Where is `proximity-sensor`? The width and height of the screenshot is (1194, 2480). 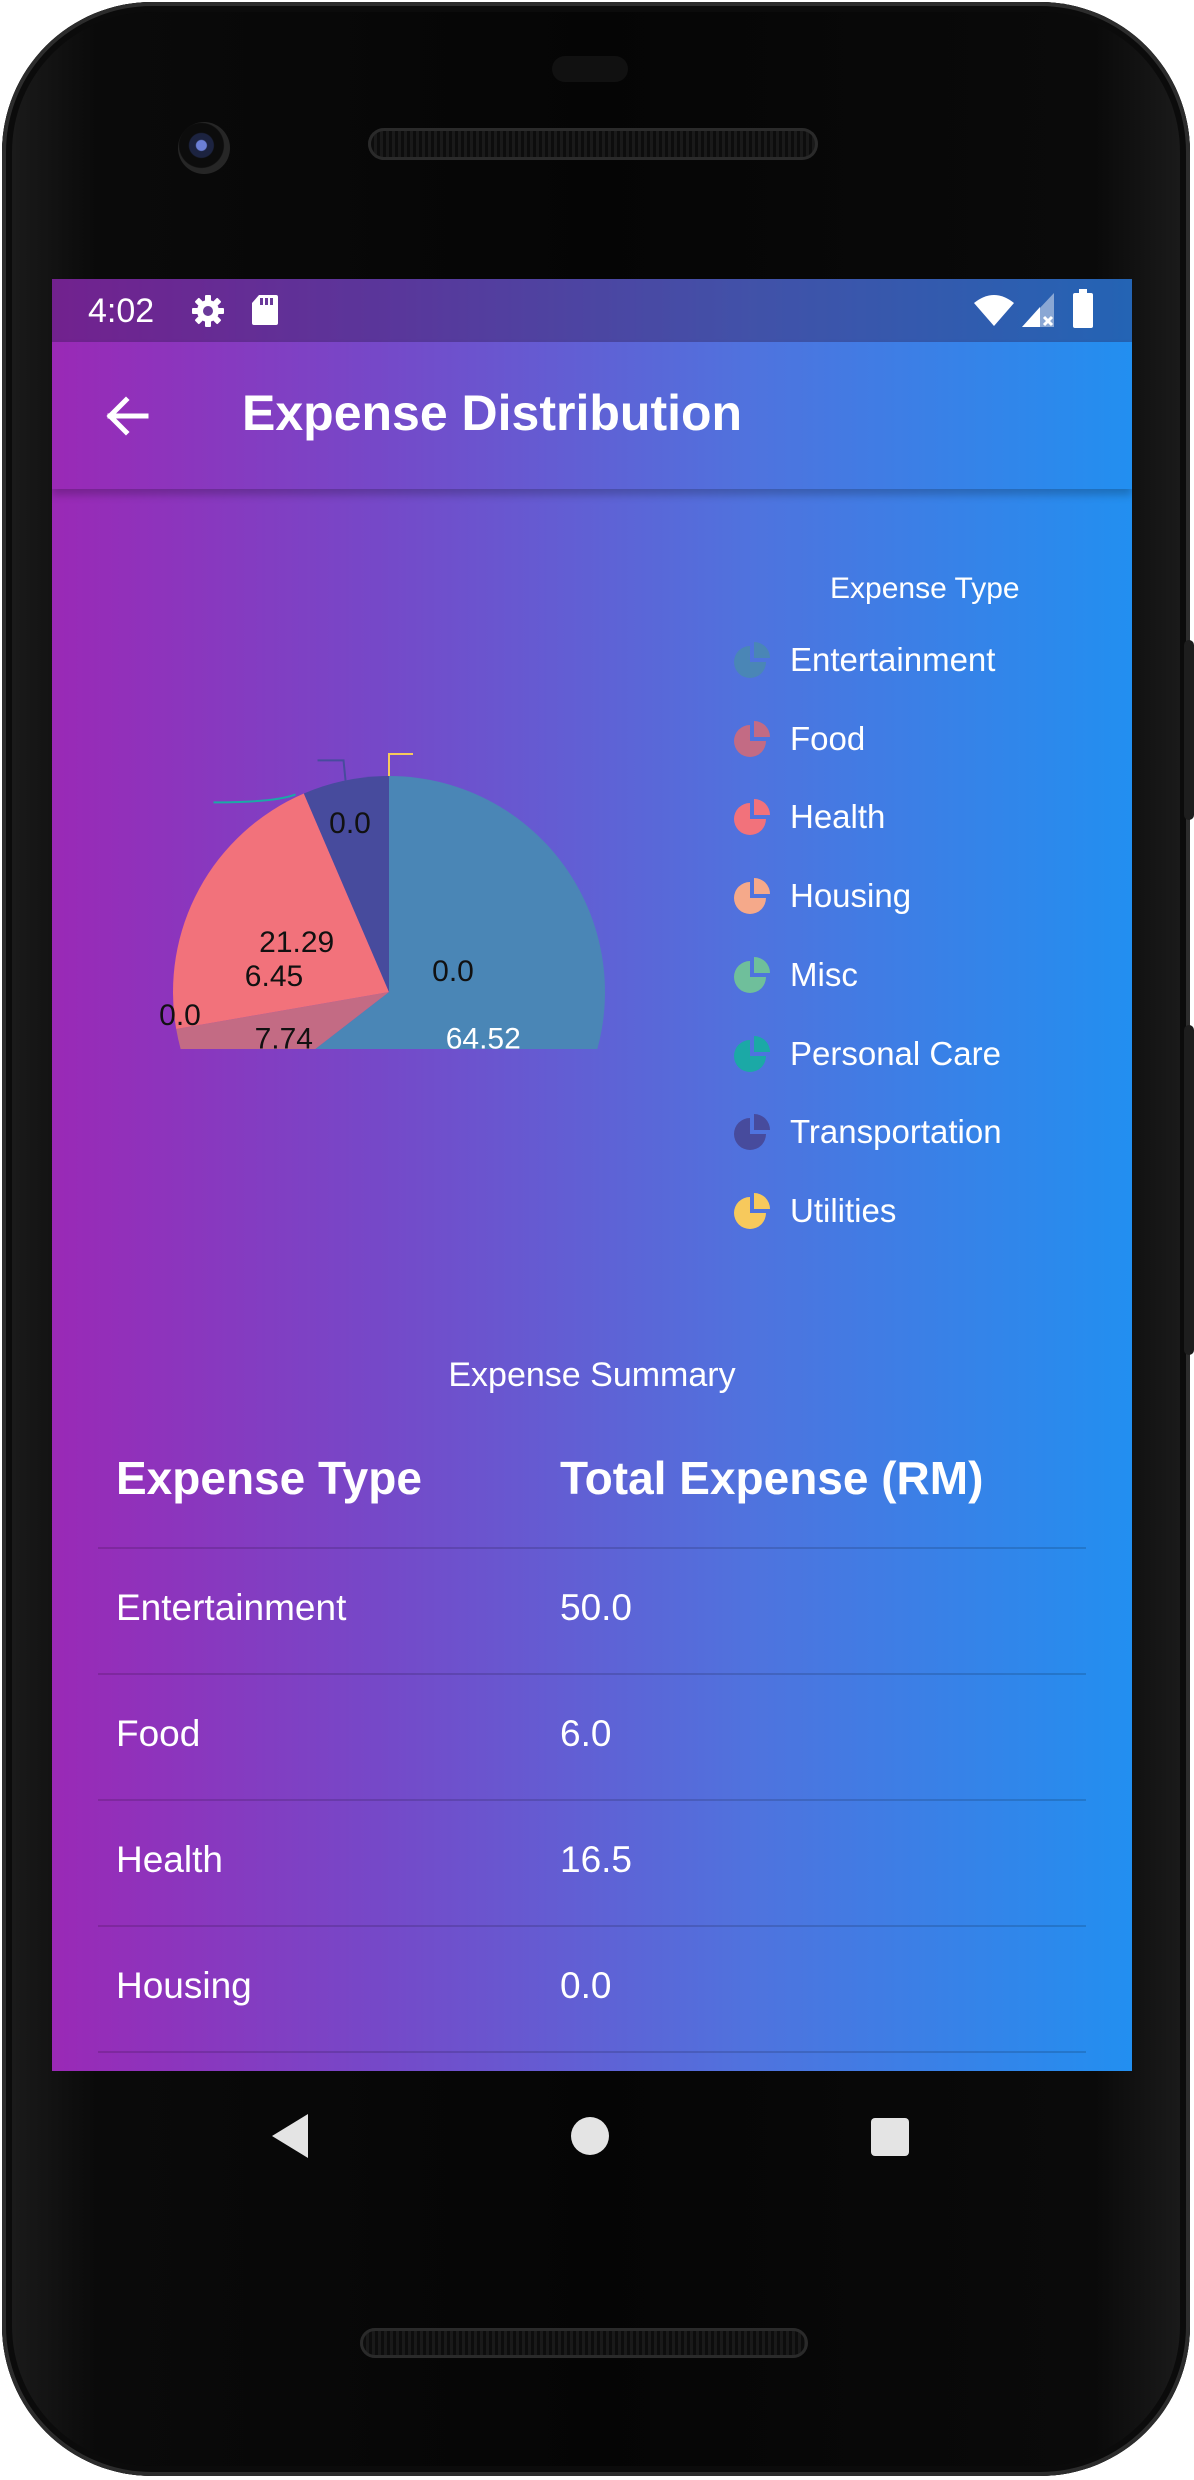 proximity-sensor is located at coordinates (590, 69).